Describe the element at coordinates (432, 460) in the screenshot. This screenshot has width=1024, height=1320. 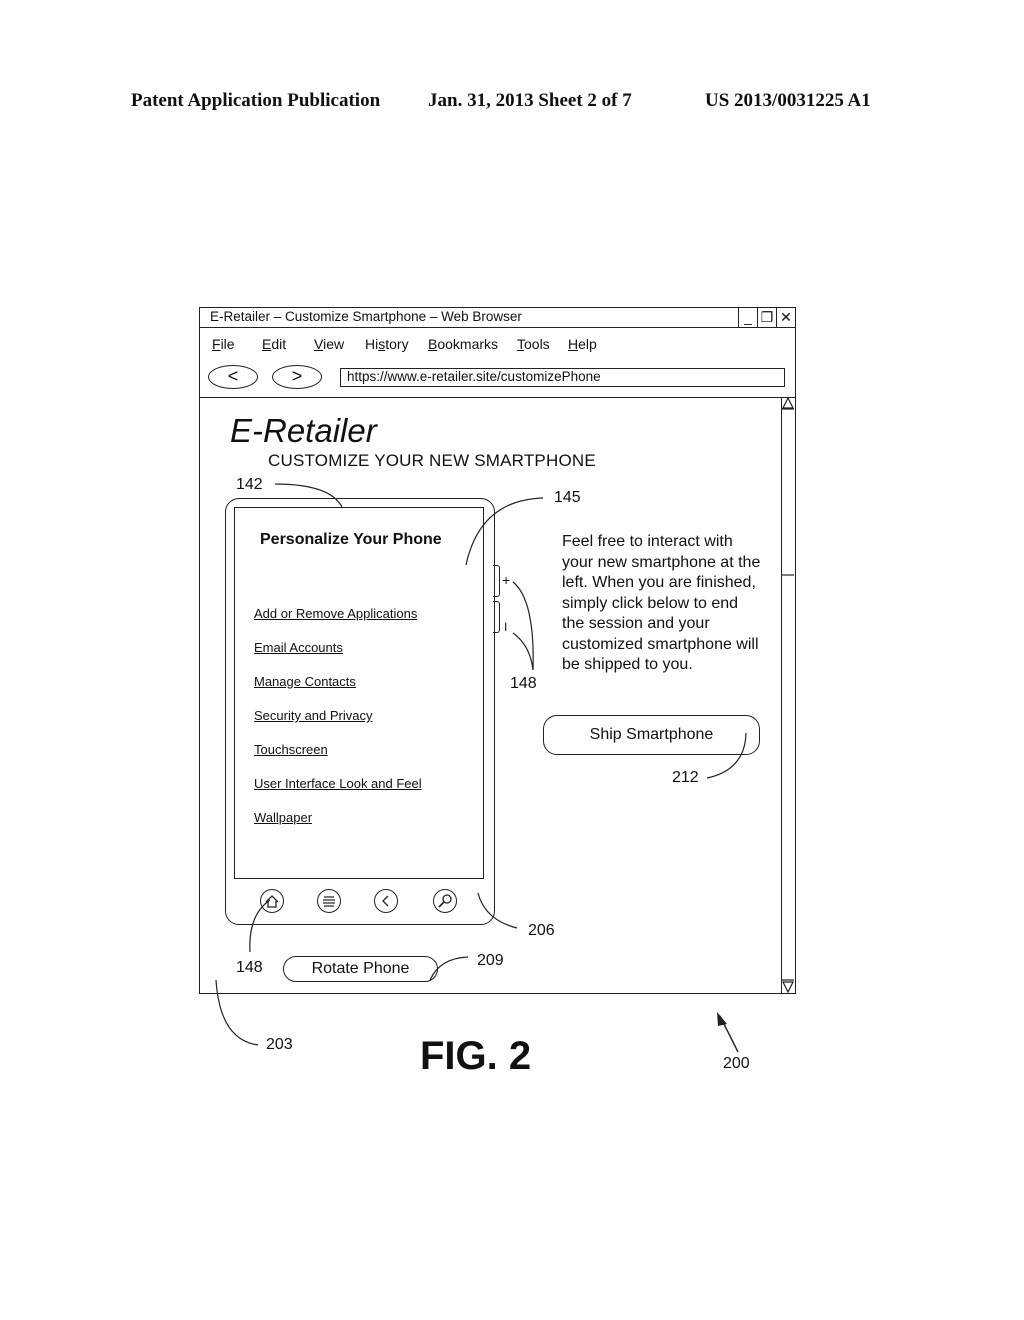
I see `page-subtitle: CUSTOMIZE YOUR NEW SMARTPHONE` at that location.